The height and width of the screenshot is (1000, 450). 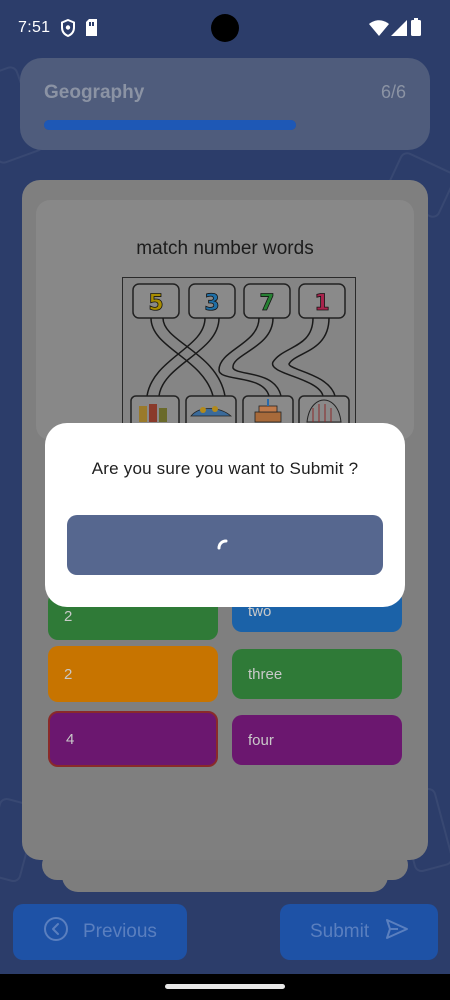 What do you see at coordinates (225, 468) in the screenshot?
I see `dialog-message: Are you sure you want to Submit ?` at bounding box center [225, 468].